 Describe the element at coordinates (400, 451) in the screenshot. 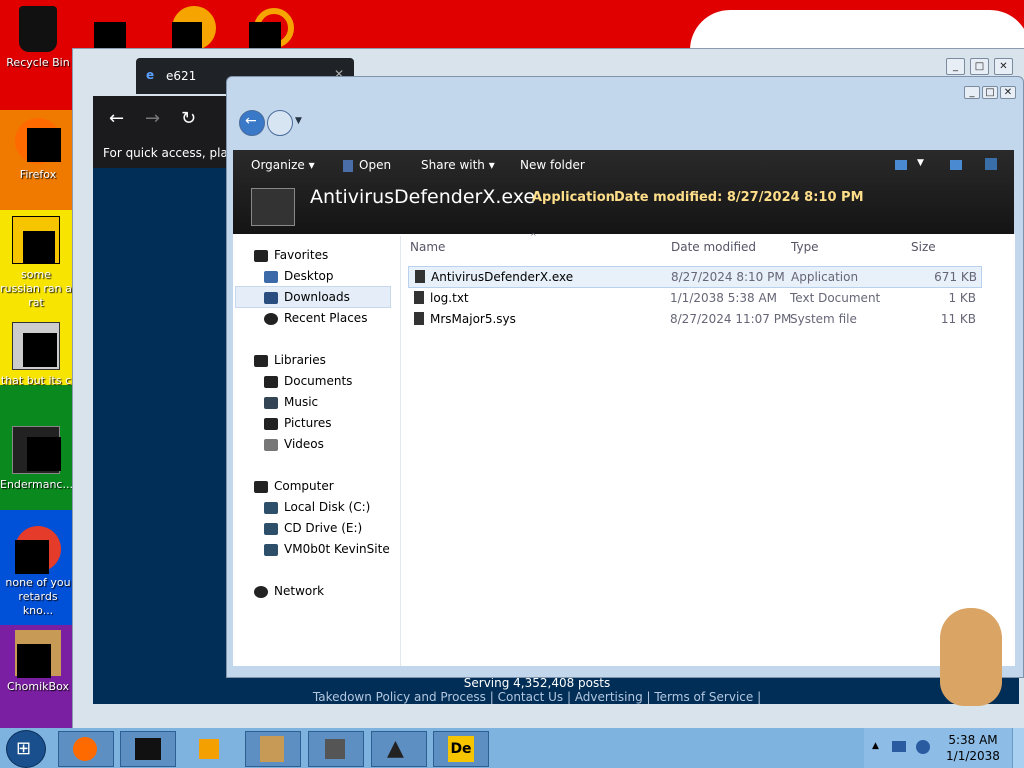

I see `pane-divider` at that location.